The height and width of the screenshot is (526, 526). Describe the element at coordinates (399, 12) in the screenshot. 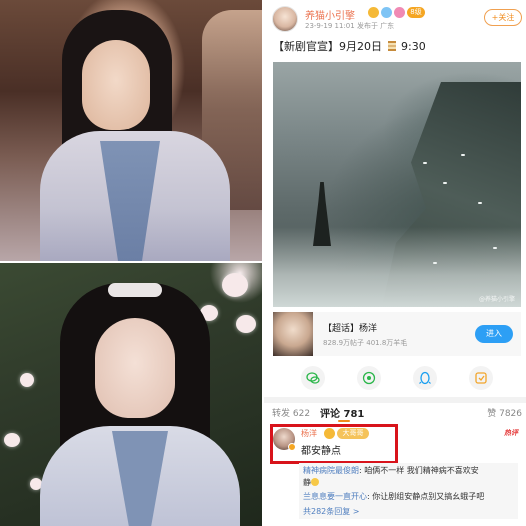

I see `fan-badge-icon` at that location.